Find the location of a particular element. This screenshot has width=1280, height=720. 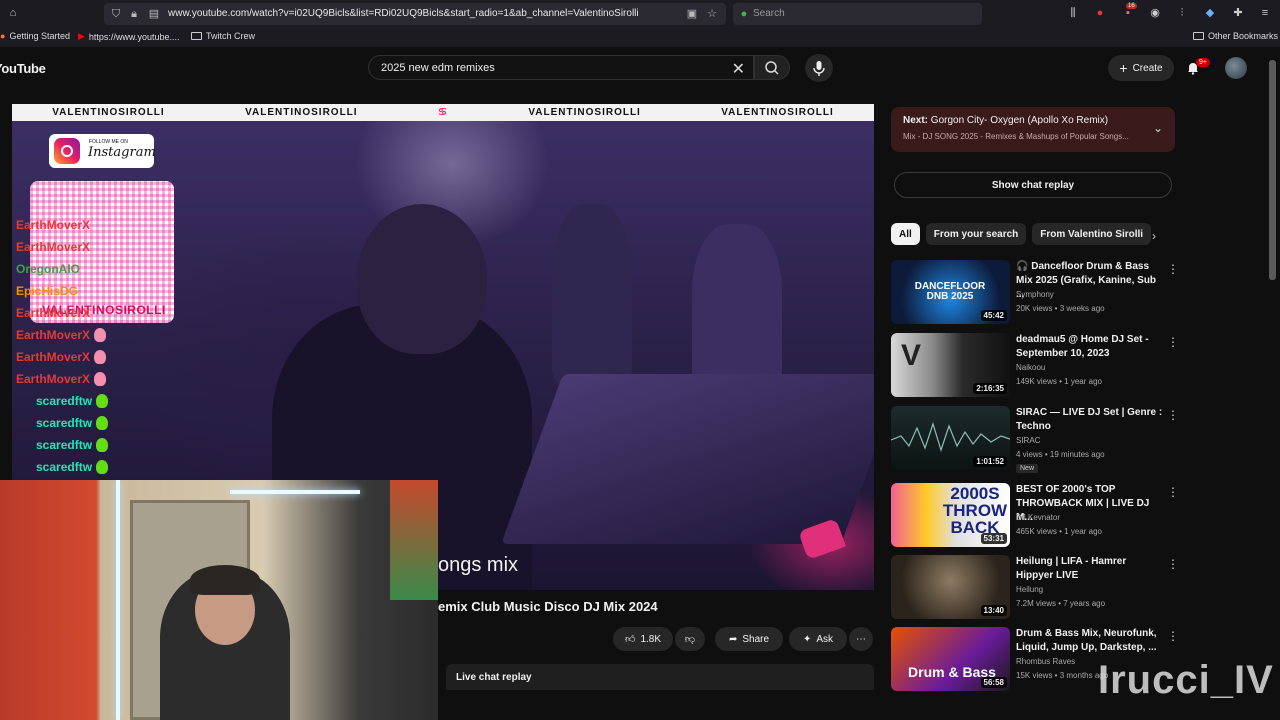

picture-in-picture-icon: ▣ is located at coordinates (692, 14).